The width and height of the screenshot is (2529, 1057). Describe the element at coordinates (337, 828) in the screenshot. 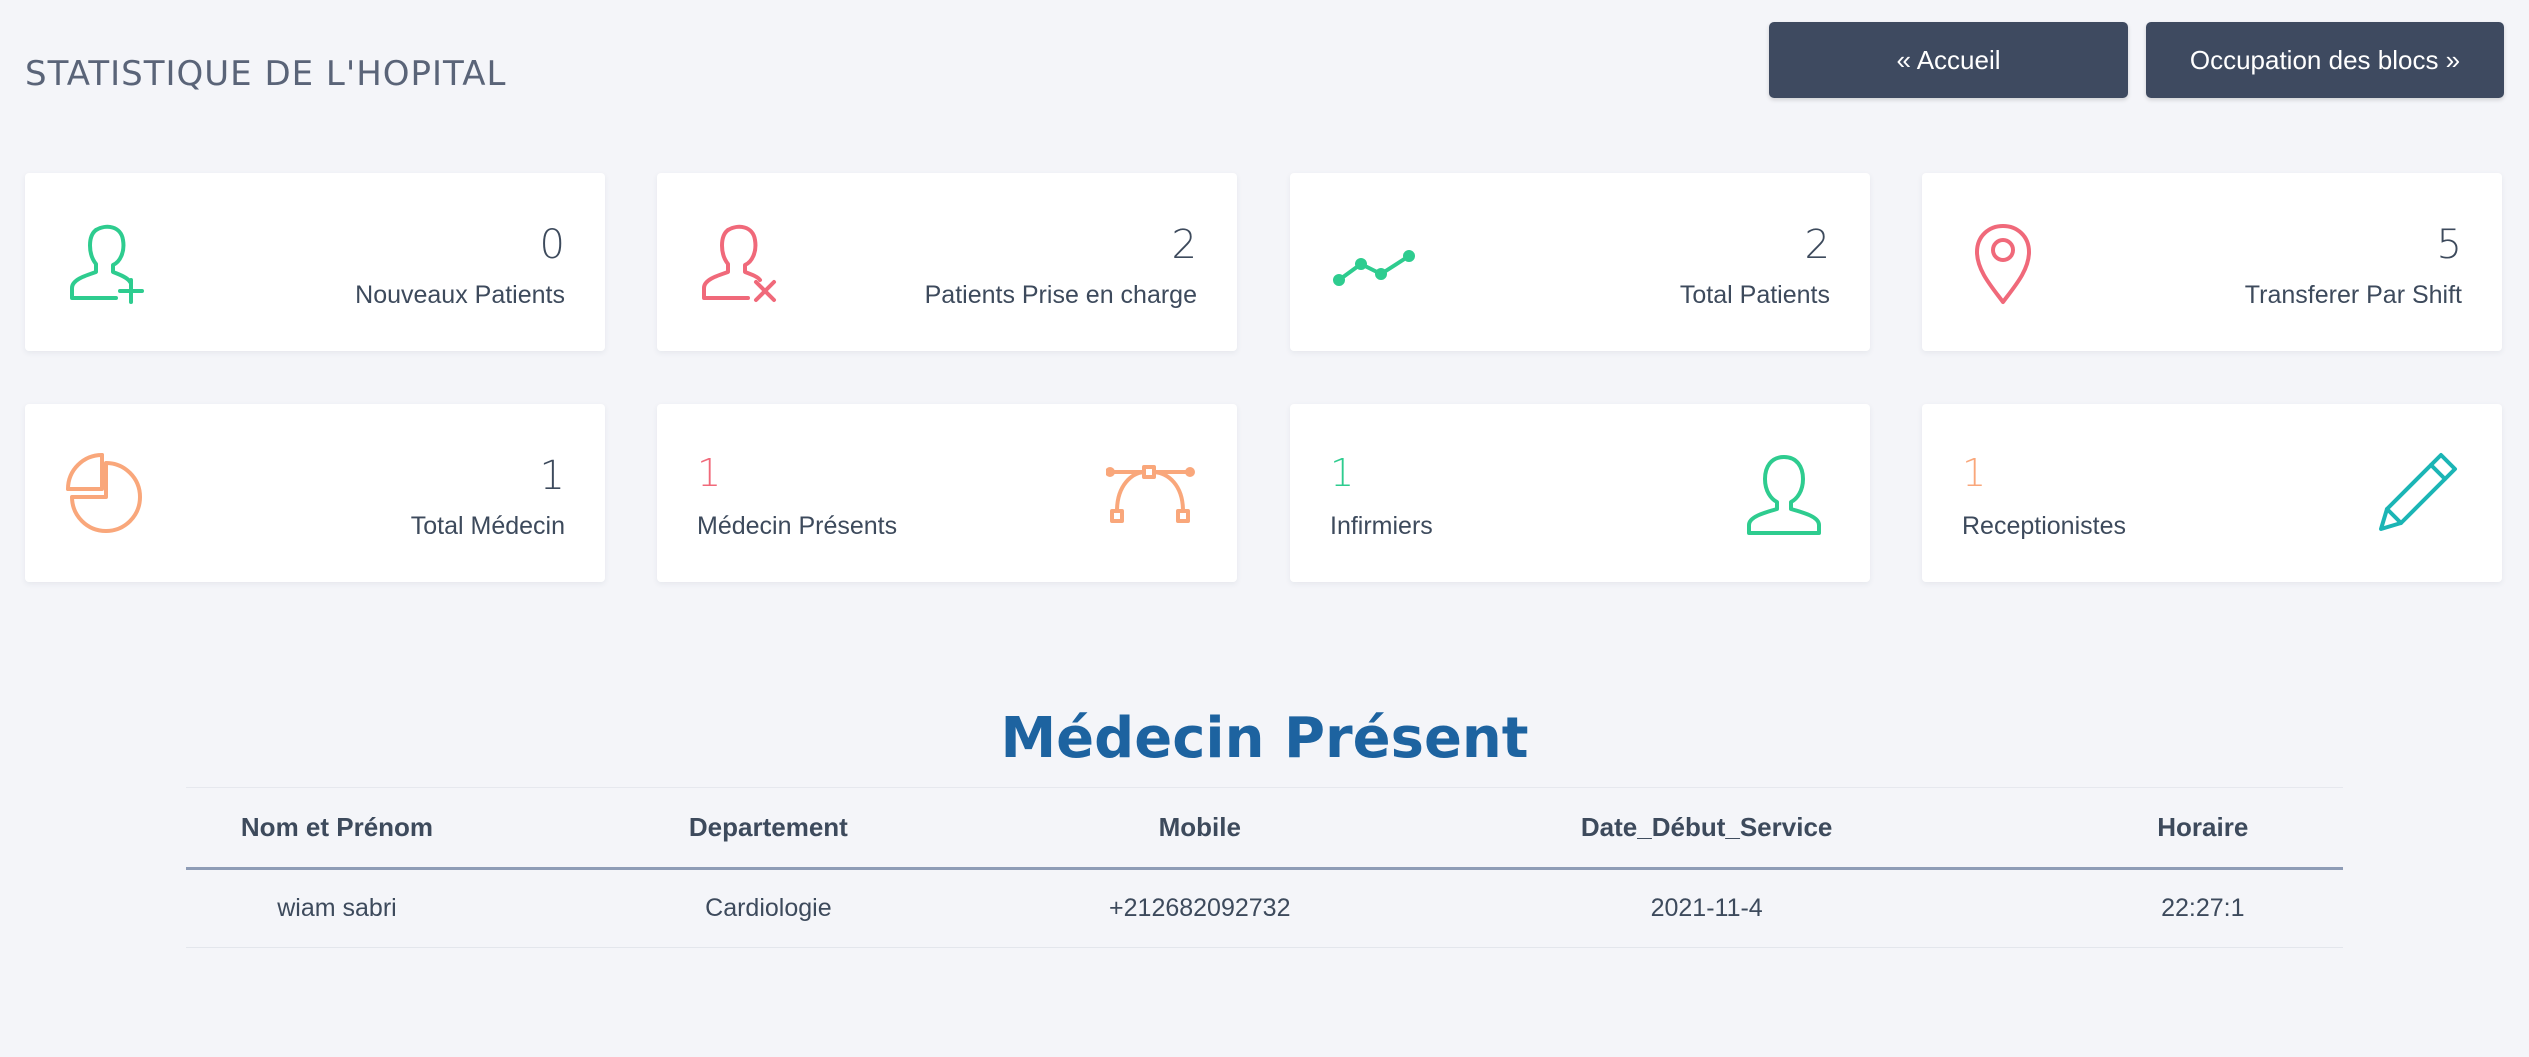

I see `col-header-name: Nom et Prénom` at that location.